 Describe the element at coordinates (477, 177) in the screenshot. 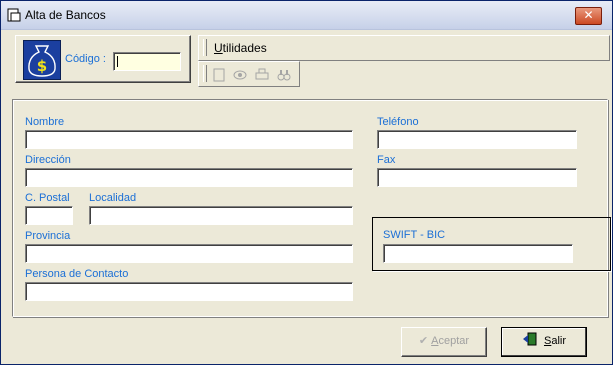

I see `fax-field` at that location.